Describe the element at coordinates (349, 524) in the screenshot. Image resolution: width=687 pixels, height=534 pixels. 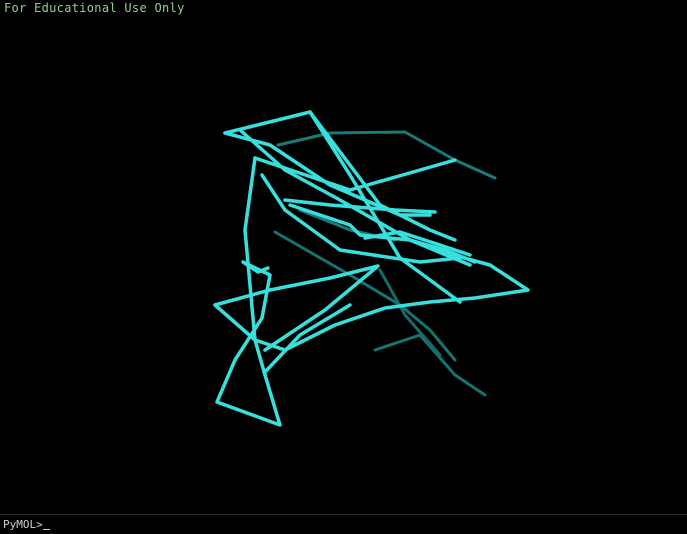
I see `command-input` at that location.